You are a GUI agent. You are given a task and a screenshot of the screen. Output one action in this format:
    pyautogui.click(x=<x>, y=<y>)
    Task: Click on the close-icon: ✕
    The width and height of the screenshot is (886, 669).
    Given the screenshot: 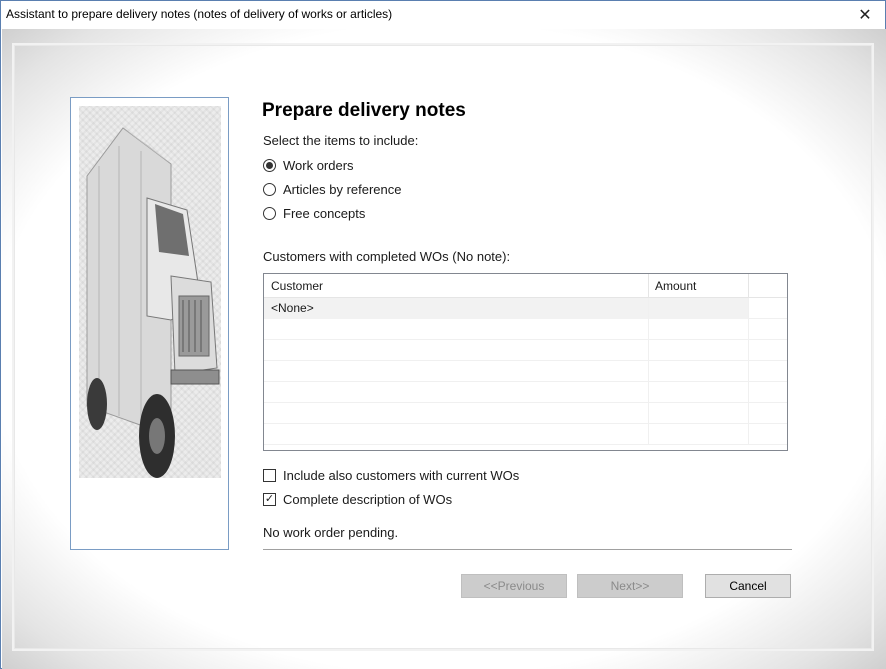 What is the action you would take?
    pyautogui.click(x=865, y=15)
    